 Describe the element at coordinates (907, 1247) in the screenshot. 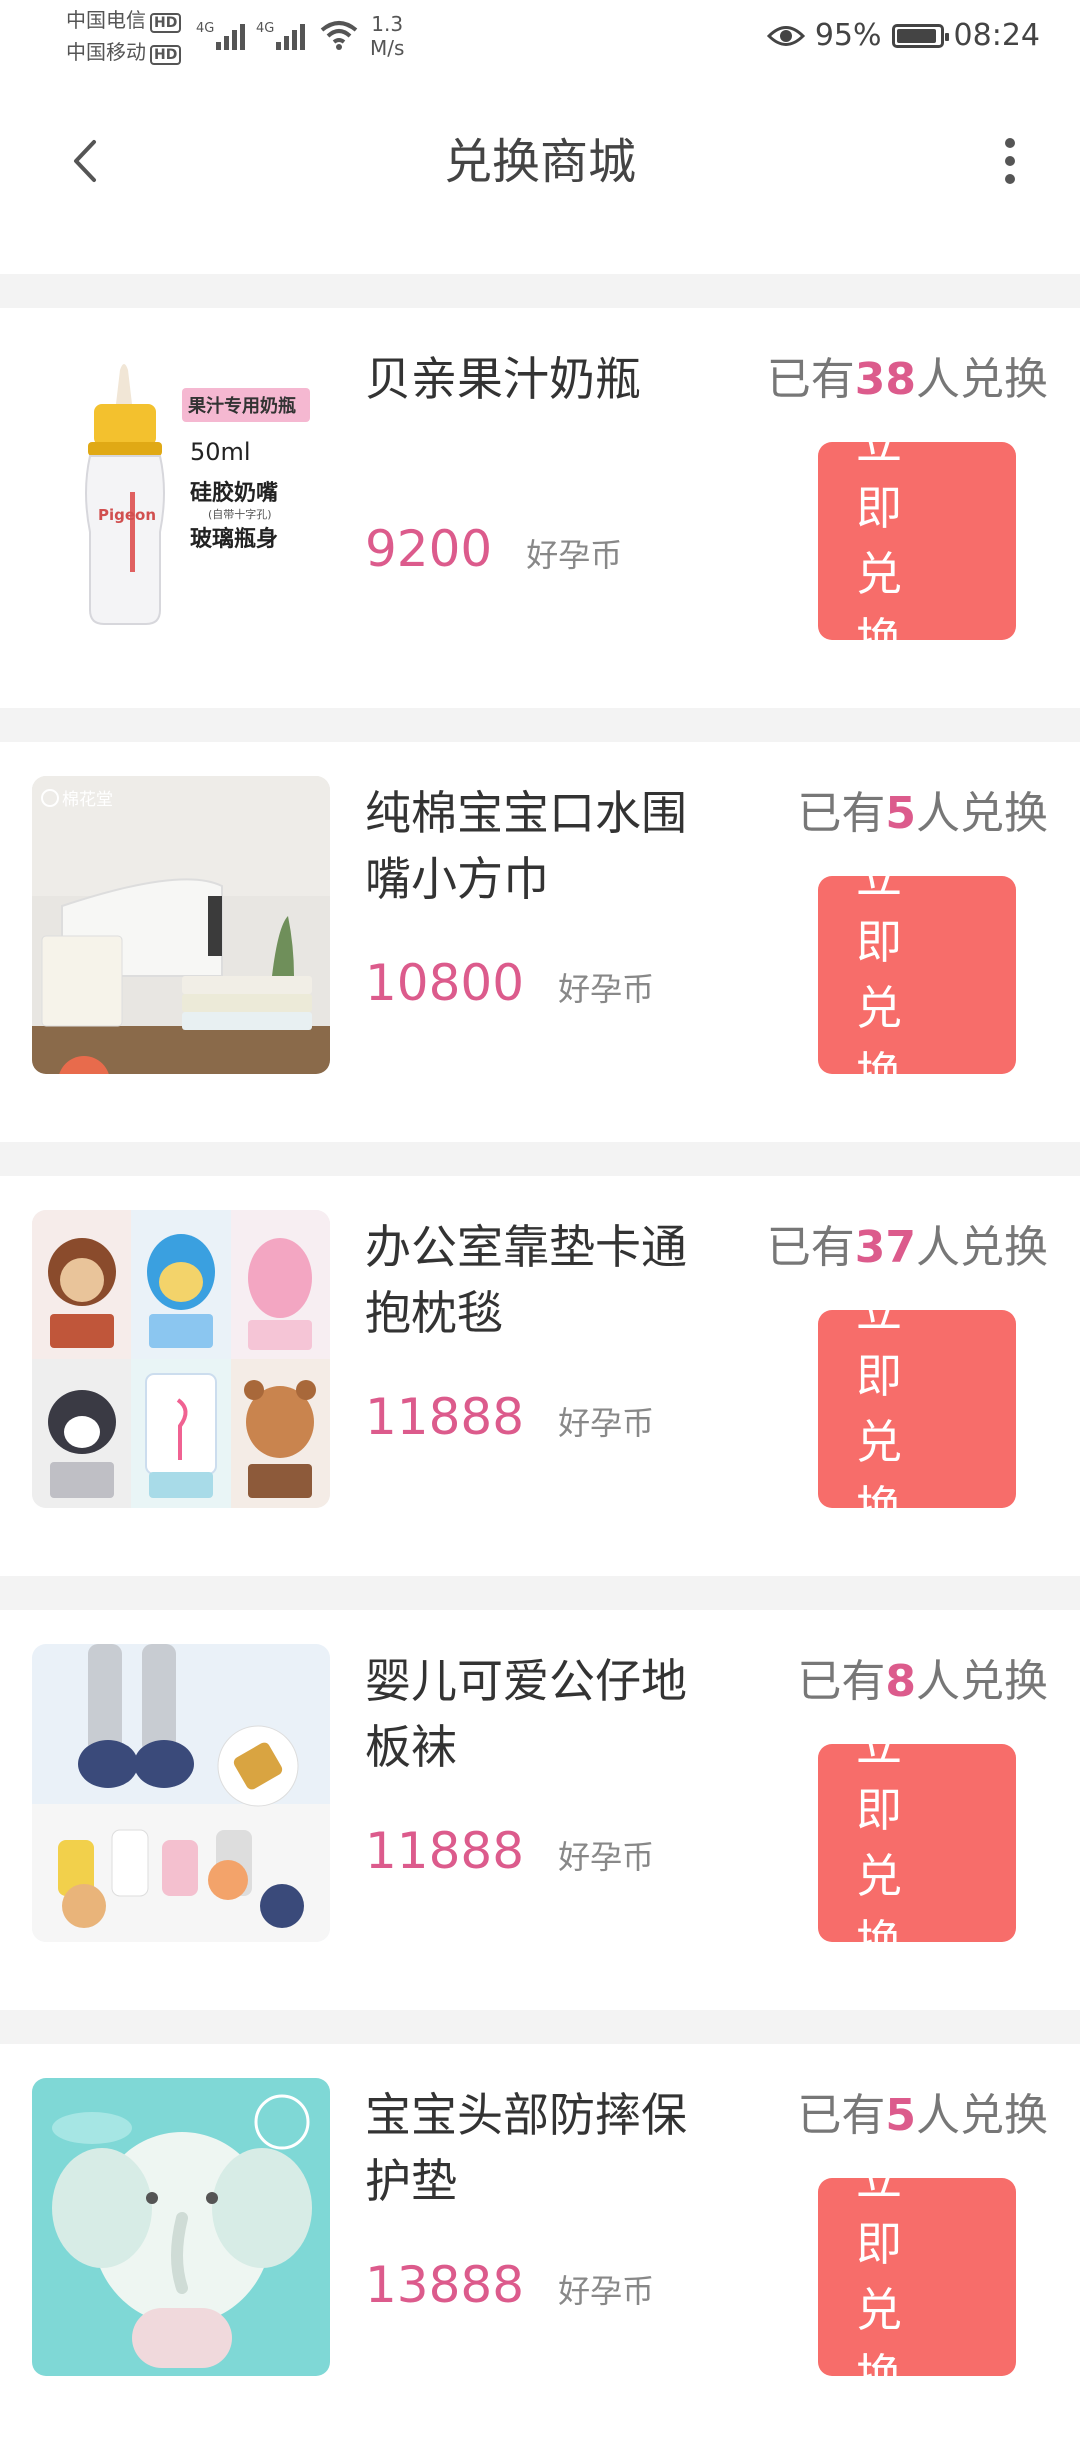

I see `redeem-count: 已有37人兑换` at that location.